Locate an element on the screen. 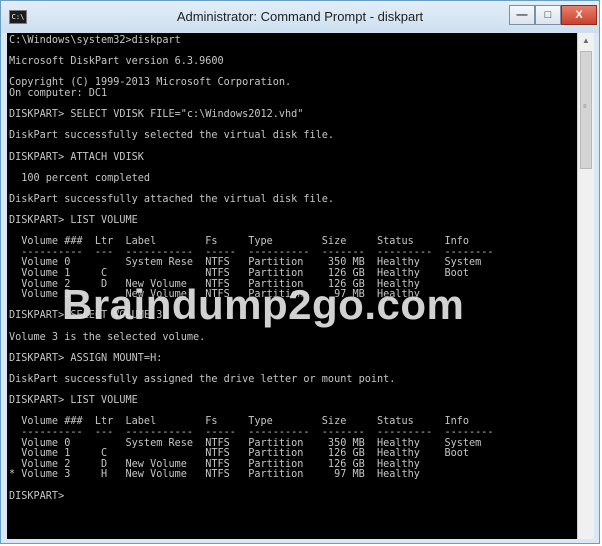 The height and width of the screenshot is (546, 602). scroll-up-arrow-icon: ▲ is located at coordinates (586, 41).